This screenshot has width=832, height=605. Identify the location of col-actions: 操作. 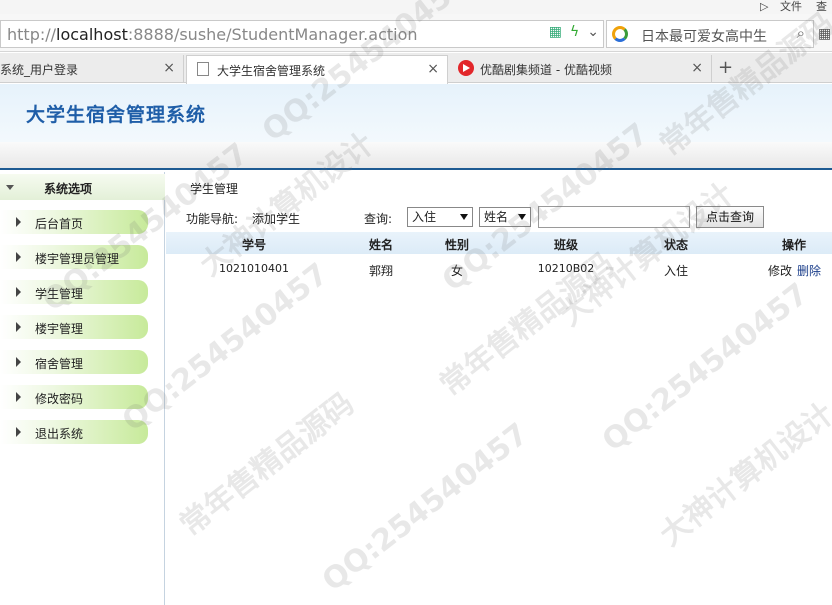
(794, 245).